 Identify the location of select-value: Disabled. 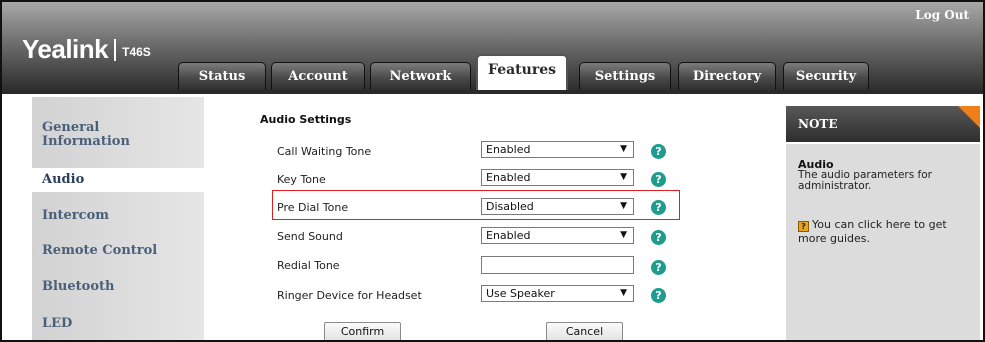
(510, 206).